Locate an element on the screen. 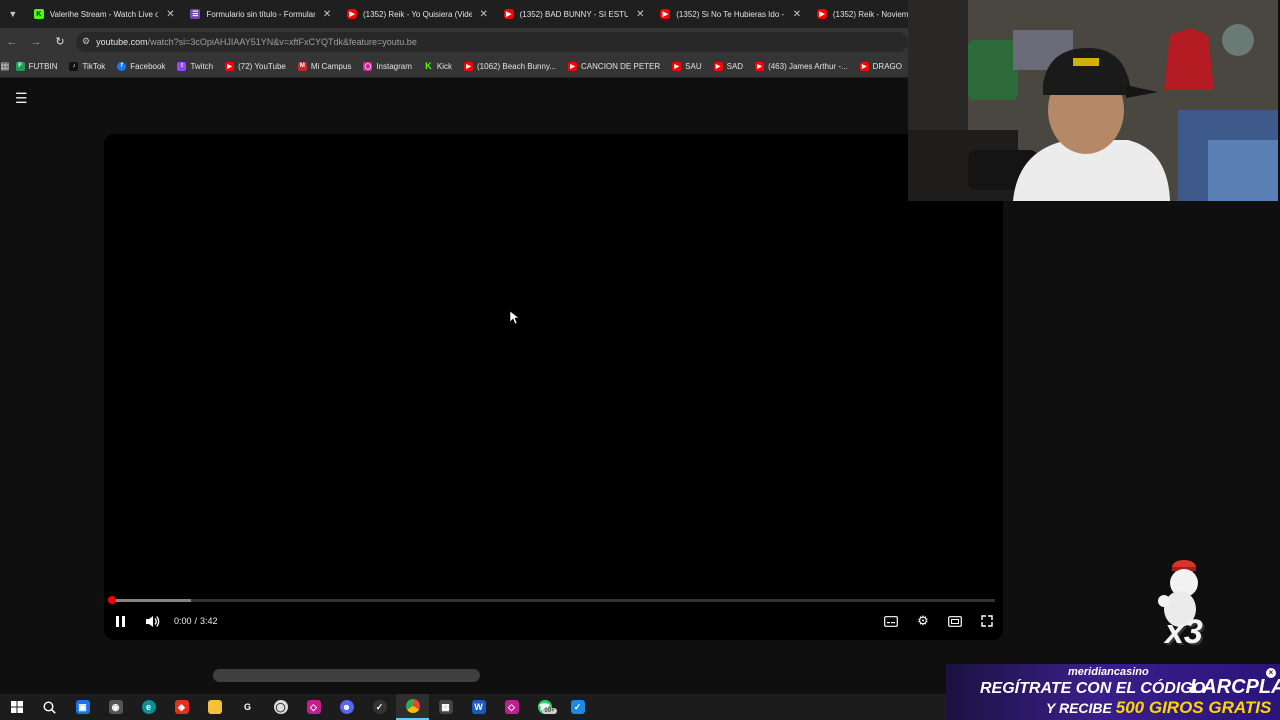 Image resolution: width=1280 pixels, height=720 pixels. browser-tab-youtube-3: ▶ (1352) Si No Te Hubieras Ido - ✕ is located at coordinates (730, 14).